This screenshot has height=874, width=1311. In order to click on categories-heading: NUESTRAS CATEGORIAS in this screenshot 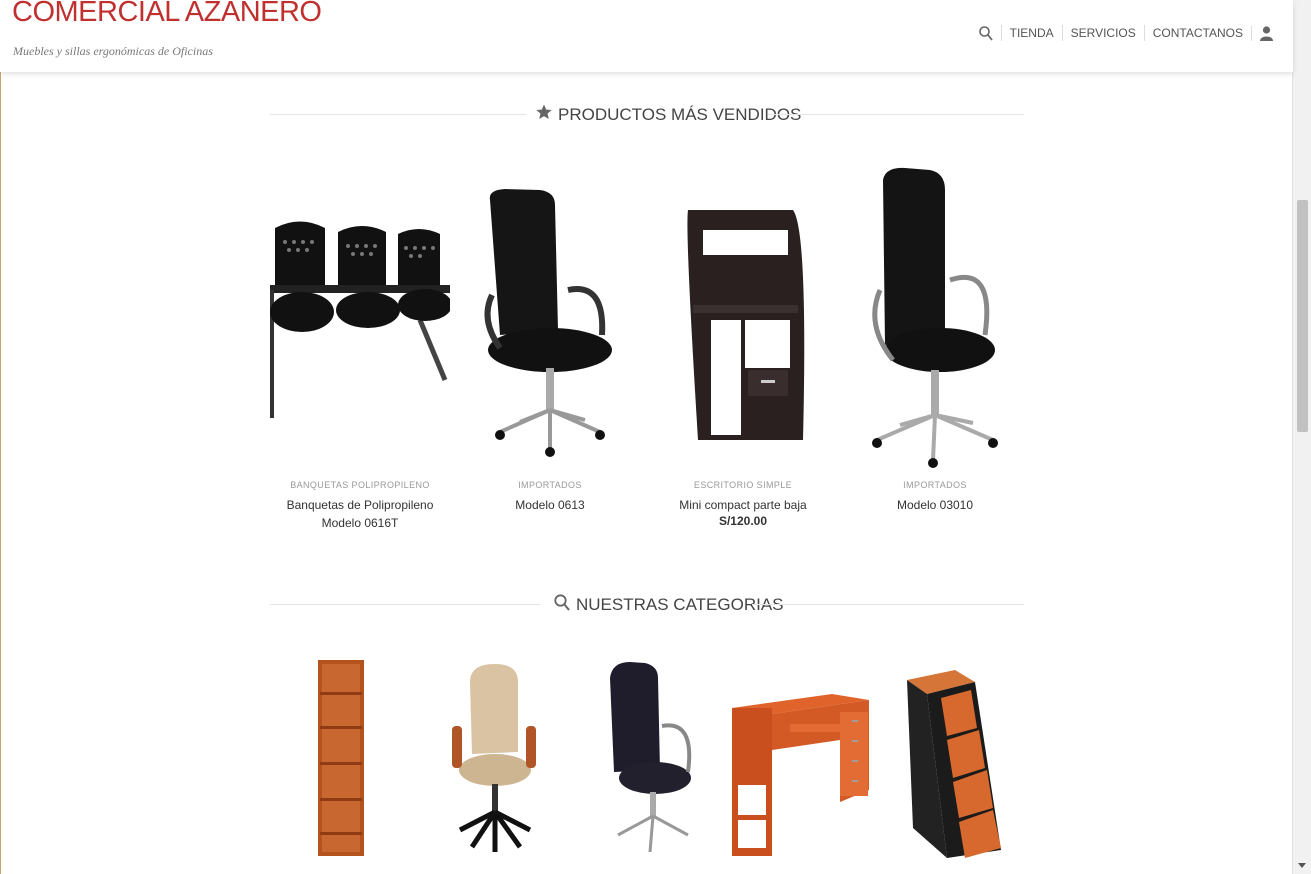, I will do `click(647, 604)`.